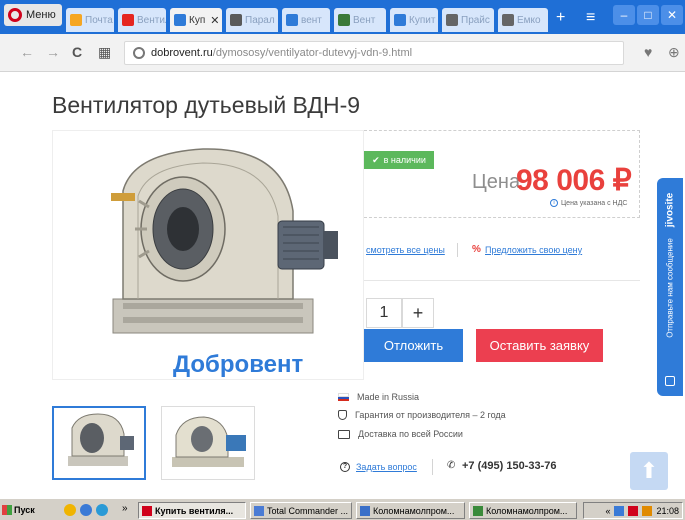 The width and height of the screenshot is (685, 520). I want to click on price-label: Цена, so click(496, 182).